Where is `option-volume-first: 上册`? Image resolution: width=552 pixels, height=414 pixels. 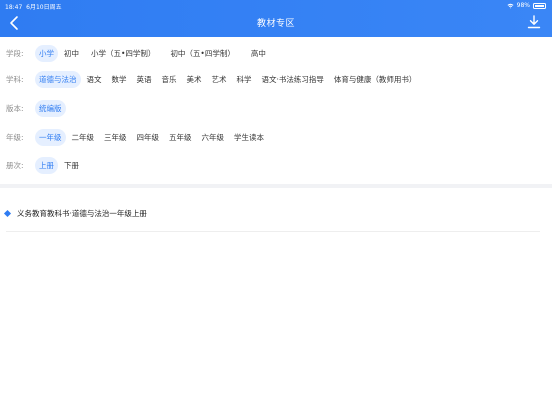
option-volume-first: 上册 is located at coordinates (46, 165).